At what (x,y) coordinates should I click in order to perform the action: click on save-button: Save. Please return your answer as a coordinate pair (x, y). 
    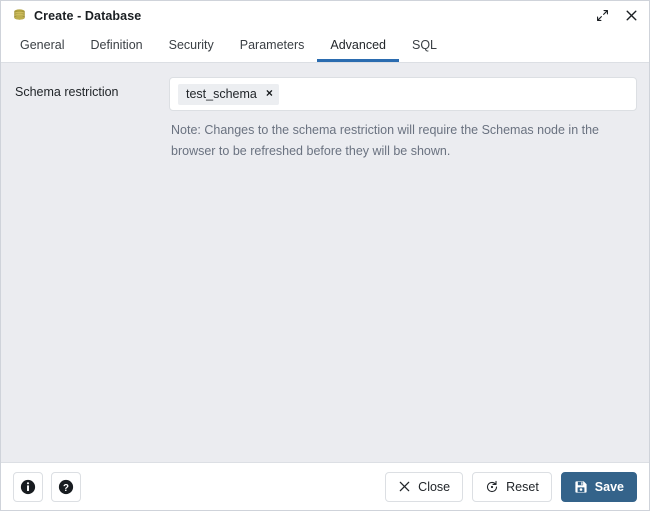
    Looking at the image, I should click on (598, 486).